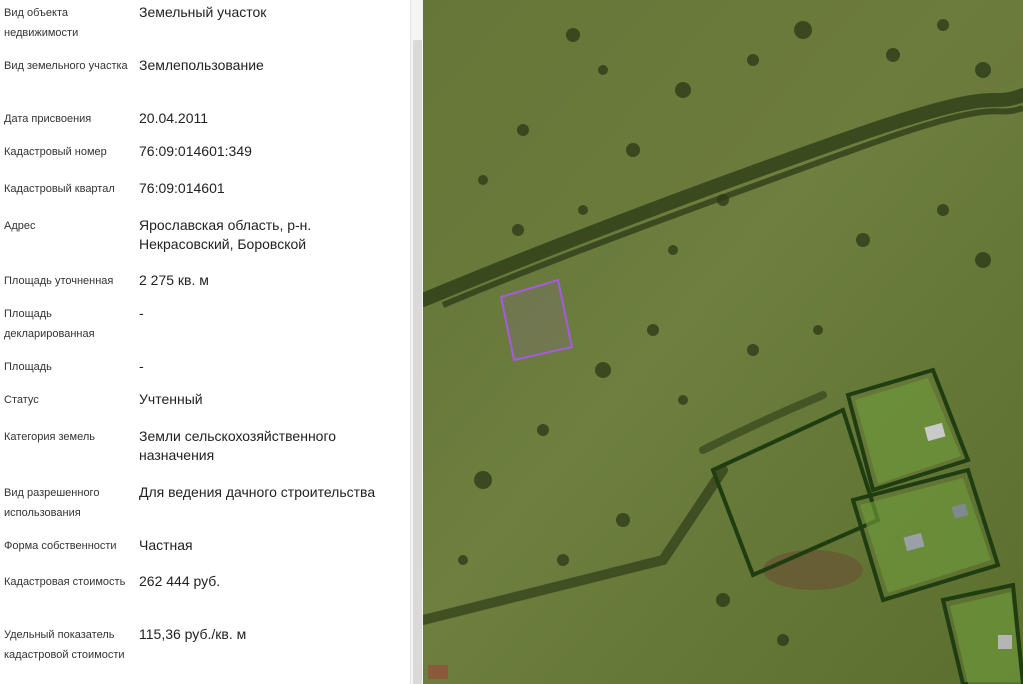 The image size is (1023, 684). Describe the element at coordinates (60, 546) in the screenshot. I see `label-ownership: Форма собственности` at that location.